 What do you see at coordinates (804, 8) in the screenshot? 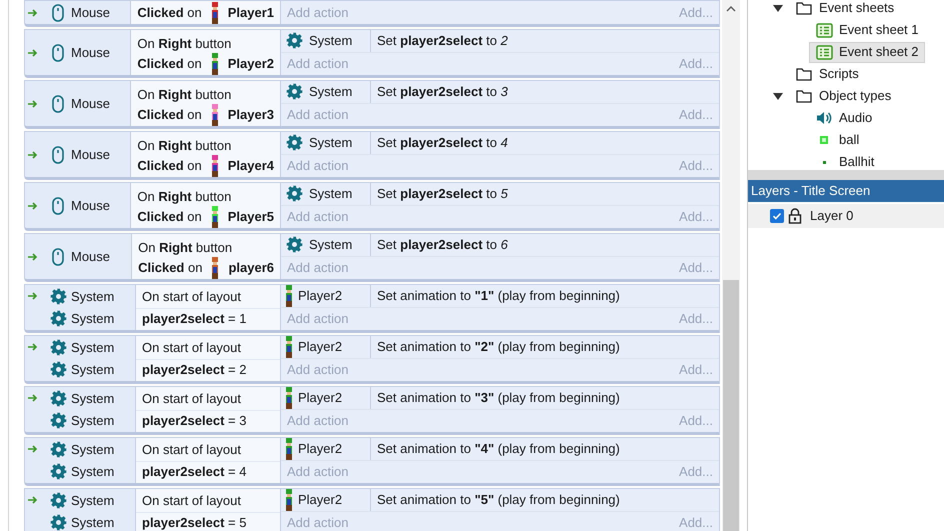
I see `folder-icon` at bounding box center [804, 8].